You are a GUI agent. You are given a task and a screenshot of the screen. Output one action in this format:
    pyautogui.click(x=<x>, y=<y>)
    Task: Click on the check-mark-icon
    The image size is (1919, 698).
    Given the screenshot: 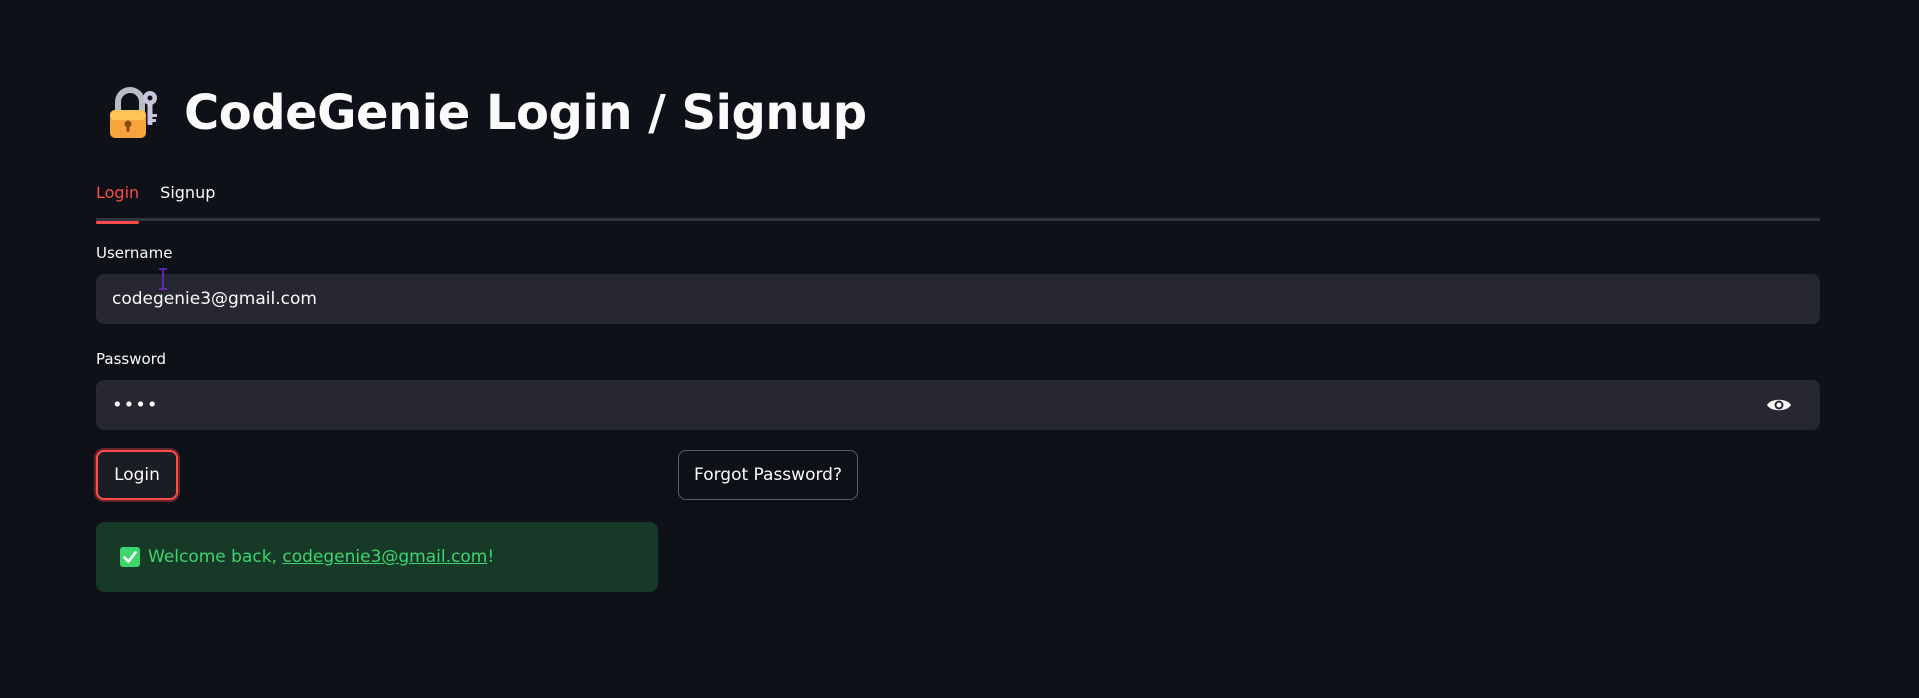 What is the action you would take?
    pyautogui.click(x=130, y=557)
    